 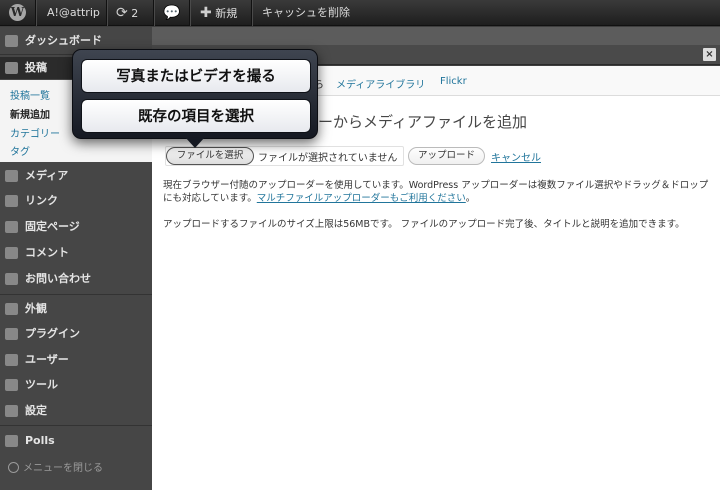 I want to click on menu-label: コメント, so click(x=47, y=252).